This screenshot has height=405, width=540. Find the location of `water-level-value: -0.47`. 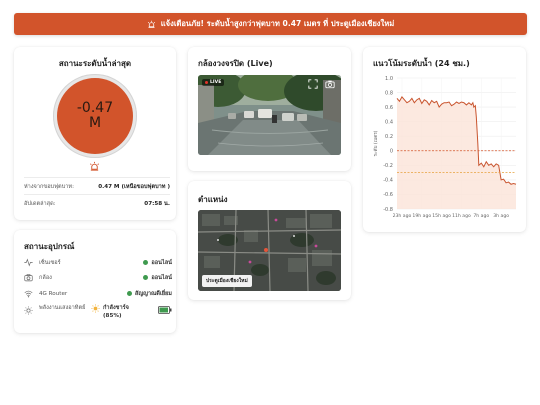

water-level-value: -0.47 is located at coordinates (95, 108).